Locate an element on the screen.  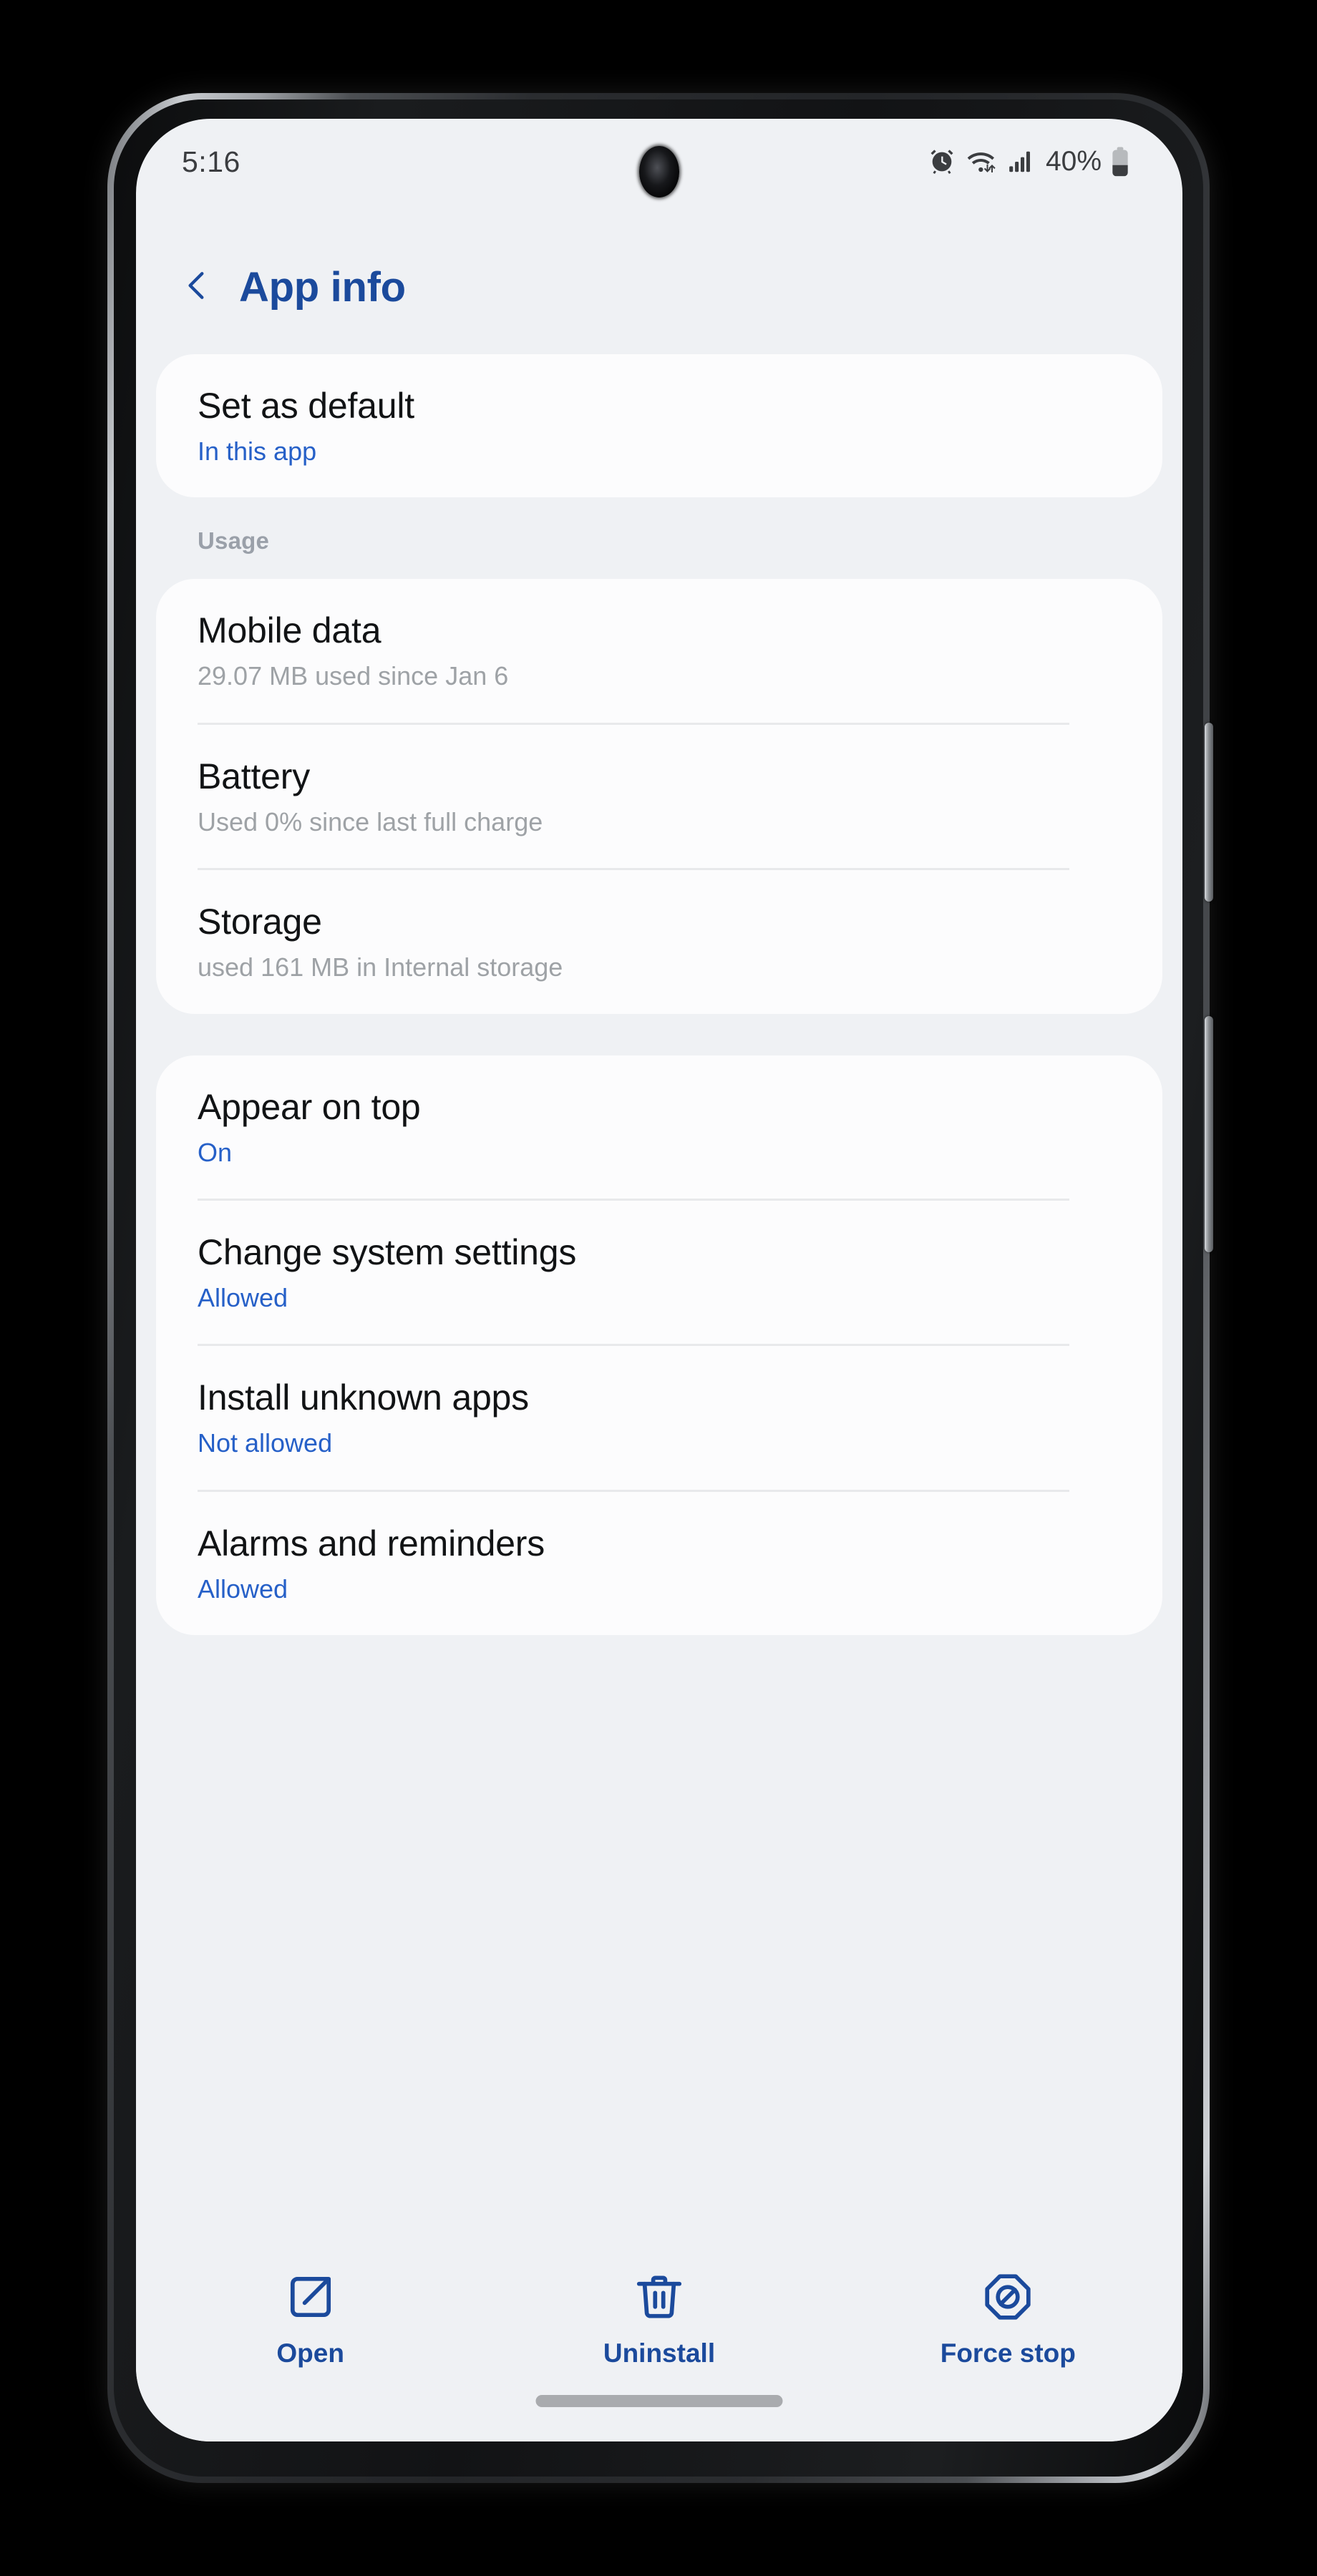
row-subtitle: On is located at coordinates (215, 1152).